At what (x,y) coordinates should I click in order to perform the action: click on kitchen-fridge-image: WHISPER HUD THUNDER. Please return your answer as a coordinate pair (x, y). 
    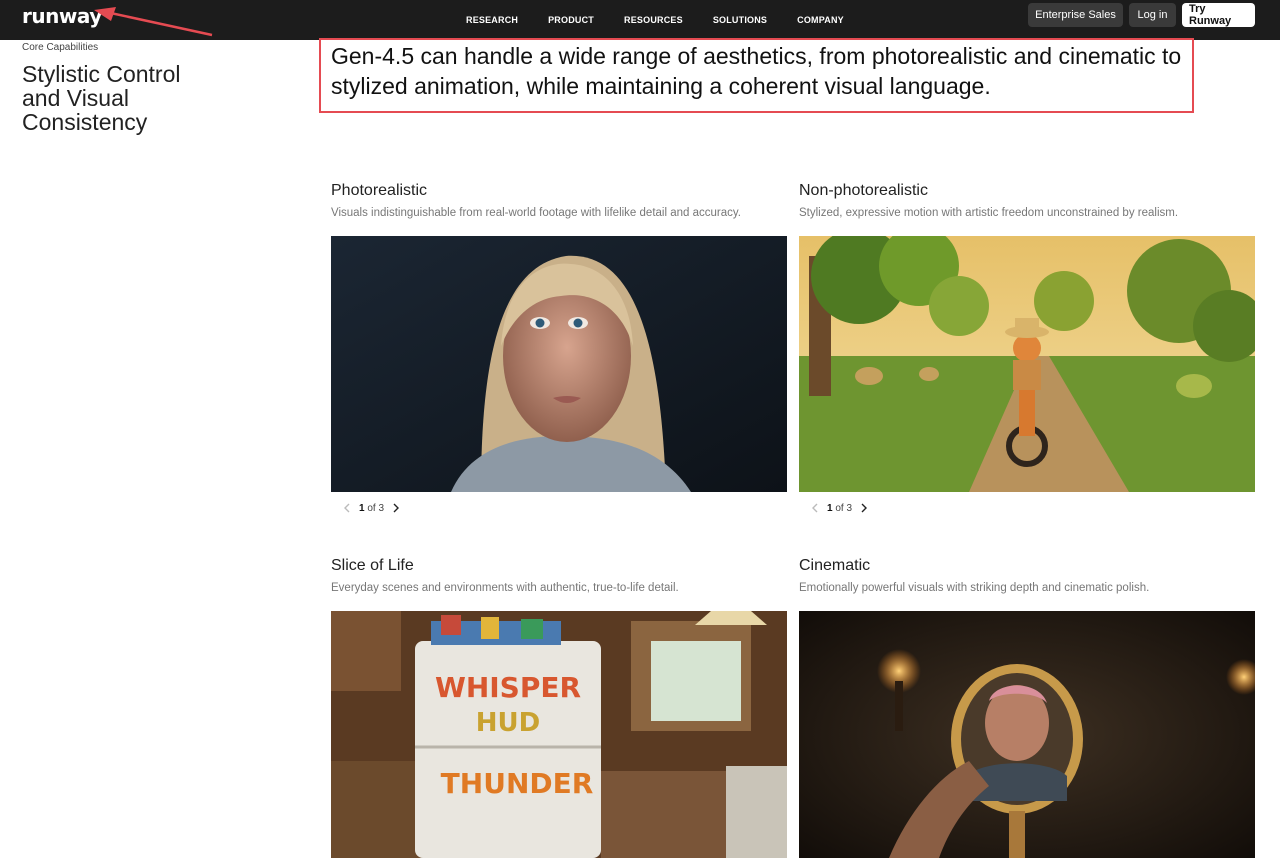
    Looking at the image, I should click on (559, 734).